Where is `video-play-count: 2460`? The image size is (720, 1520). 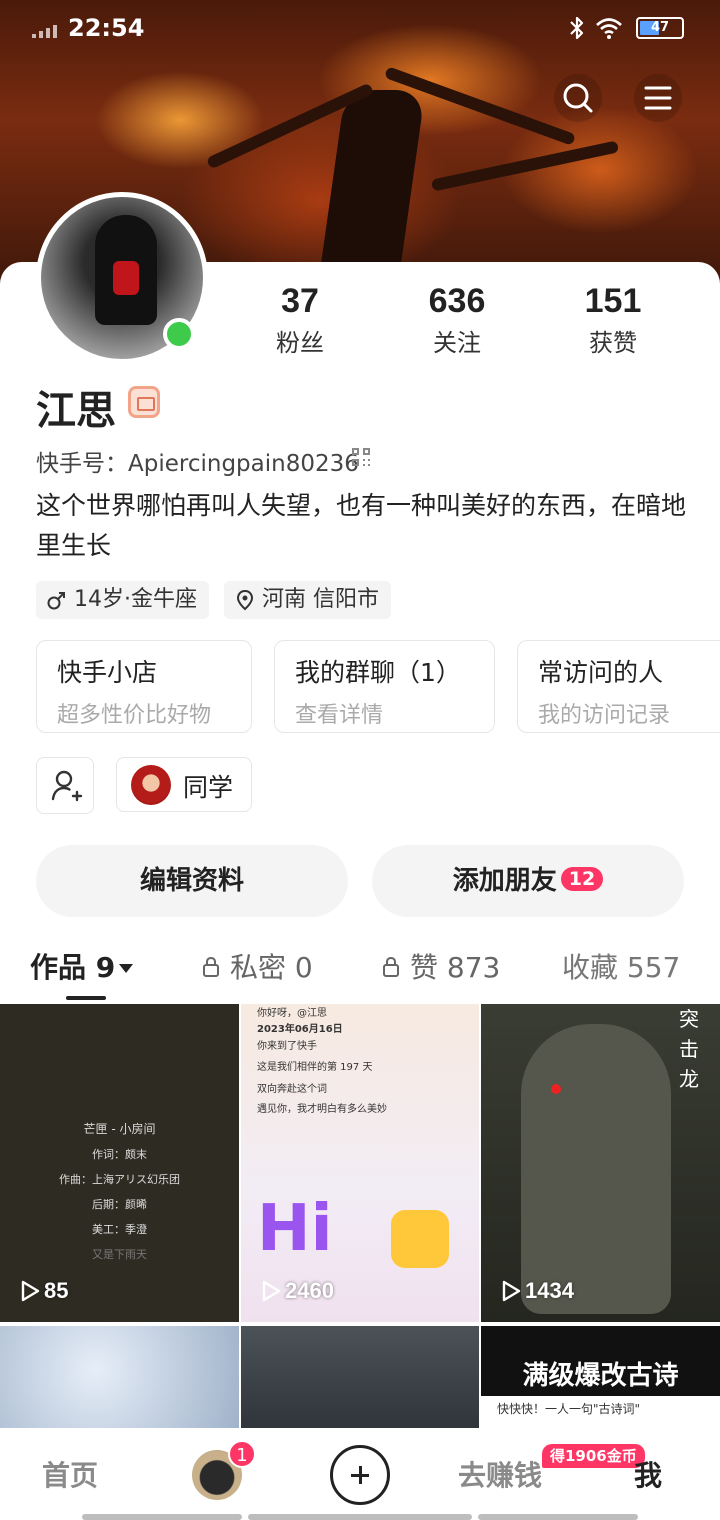
video-play-count: 2460 is located at coordinates (297, 1291).